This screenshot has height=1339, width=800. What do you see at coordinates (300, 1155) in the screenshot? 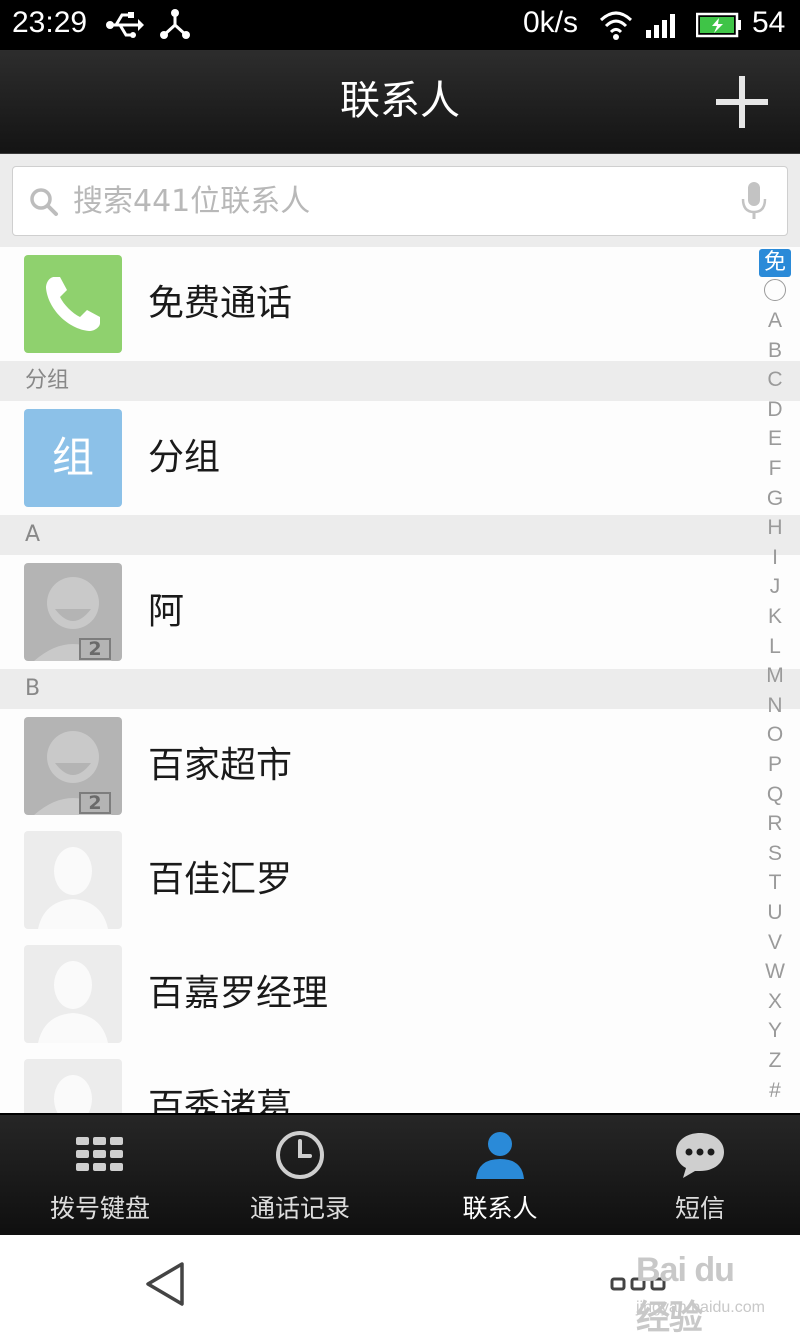
I see `clock-icon` at bounding box center [300, 1155].